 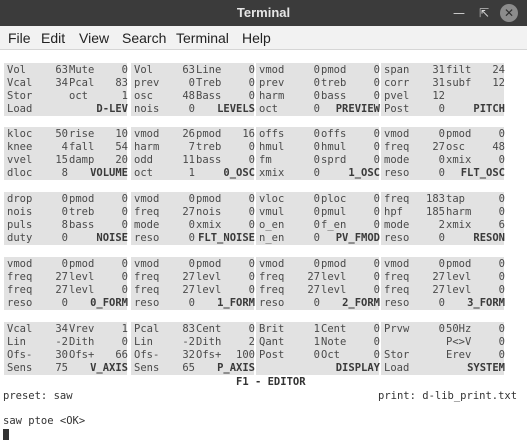 I want to click on menu-edit: Edit, so click(x=53, y=38).